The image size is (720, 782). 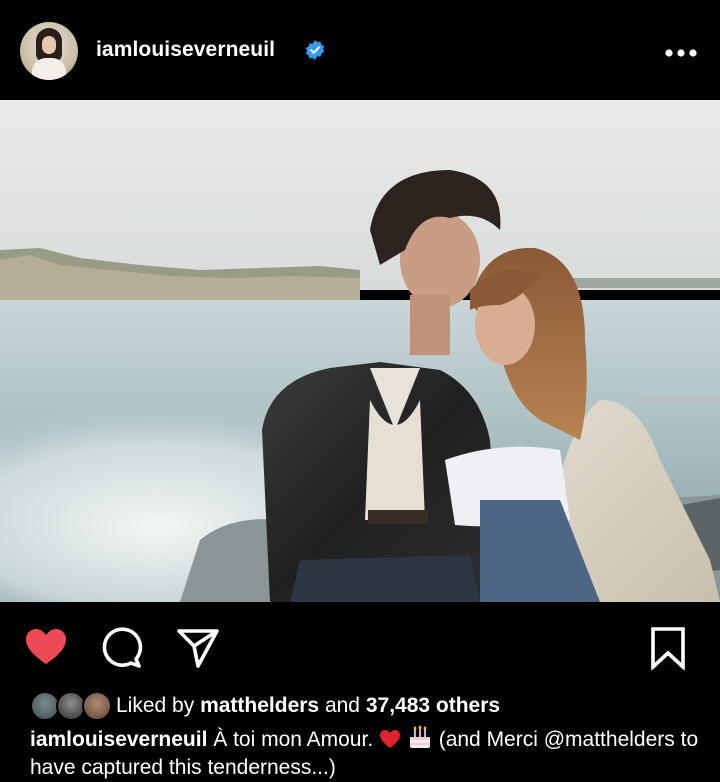 What do you see at coordinates (118, 739) in the screenshot?
I see `caption-username: iamlouiseverneuil` at bounding box center [118, 739].